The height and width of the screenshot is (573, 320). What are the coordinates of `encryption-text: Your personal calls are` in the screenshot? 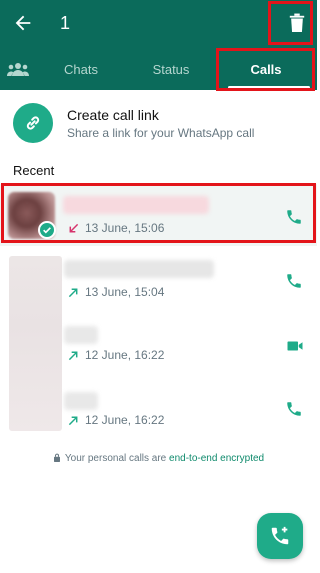 It's located at (117, 458).